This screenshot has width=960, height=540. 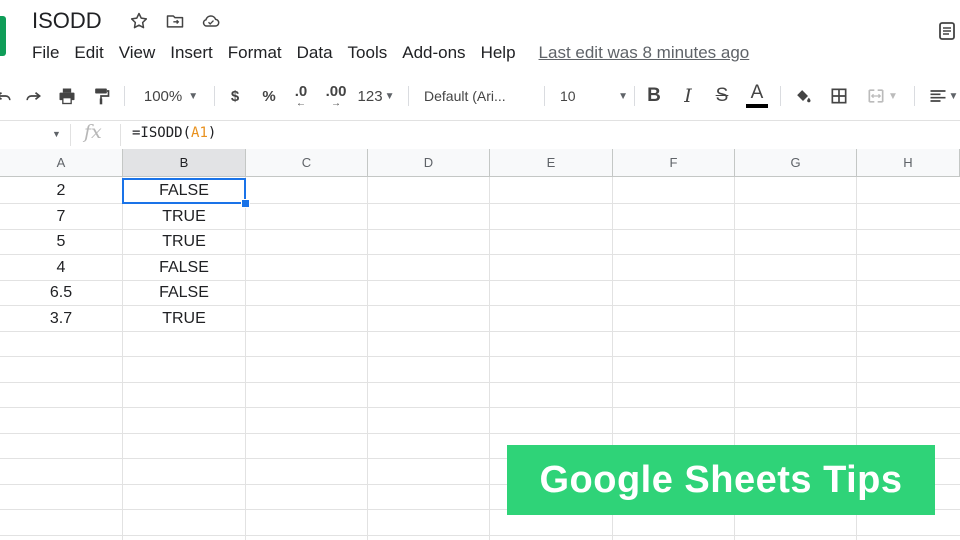 What do you see at coordinates (184, 318) in the screenshot?
I see `cell-b6: TRUE` at bounding box center [184, 318].